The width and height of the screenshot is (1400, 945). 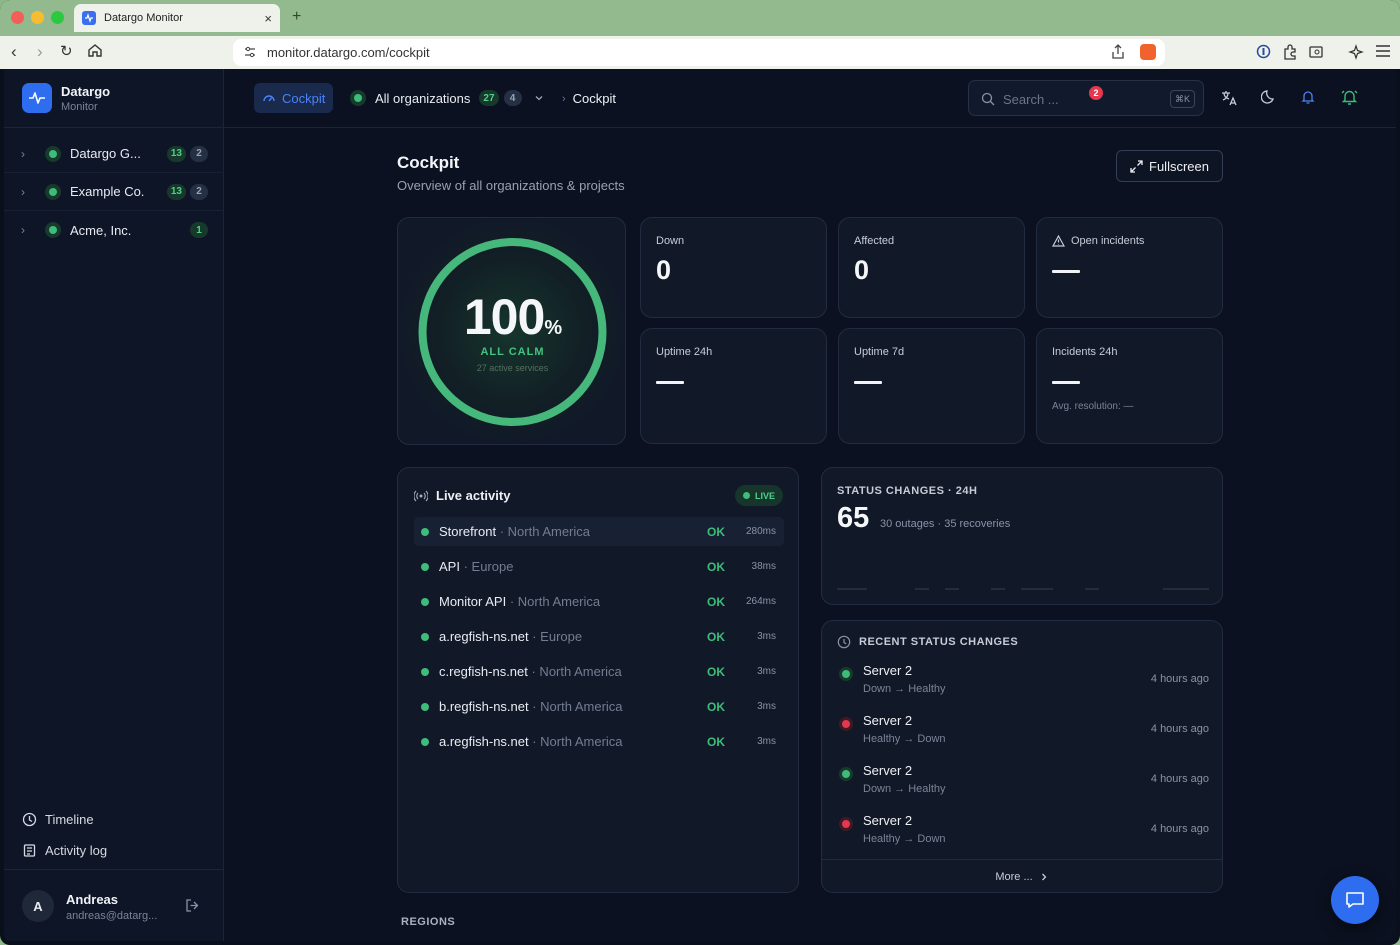 What do you see at coordinates (1086, 98) in the screenshot?
I see `search-input: Search ... ⌘K` at bounding box center [1086, 98].